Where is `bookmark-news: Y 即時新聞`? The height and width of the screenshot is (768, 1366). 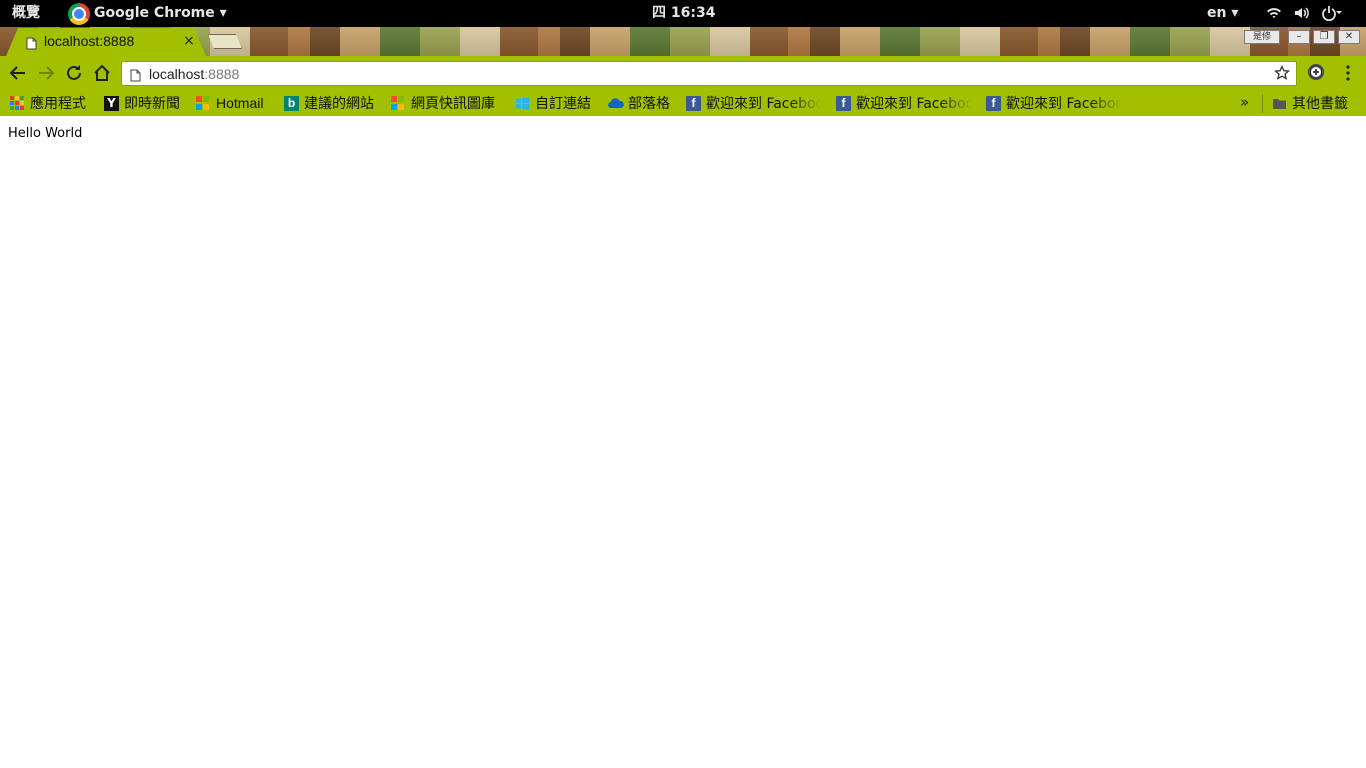
bookmark-news: Y 即時新聞 is located at coordinates (142, 103).